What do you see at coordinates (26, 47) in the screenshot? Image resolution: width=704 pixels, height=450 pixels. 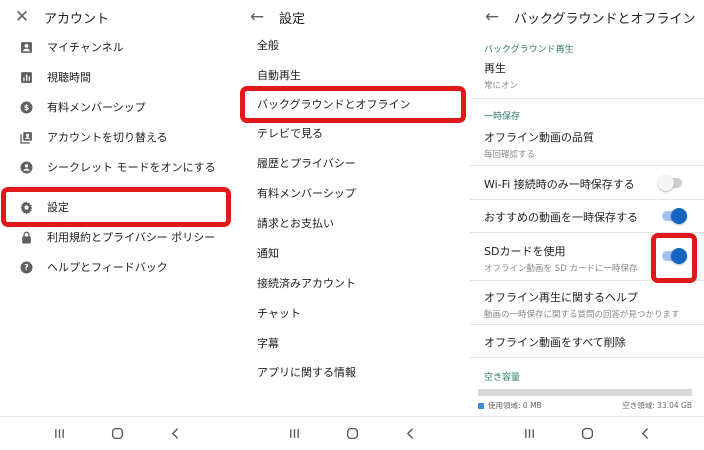 I see `account-box-icon` at bounding box center [26, 47].